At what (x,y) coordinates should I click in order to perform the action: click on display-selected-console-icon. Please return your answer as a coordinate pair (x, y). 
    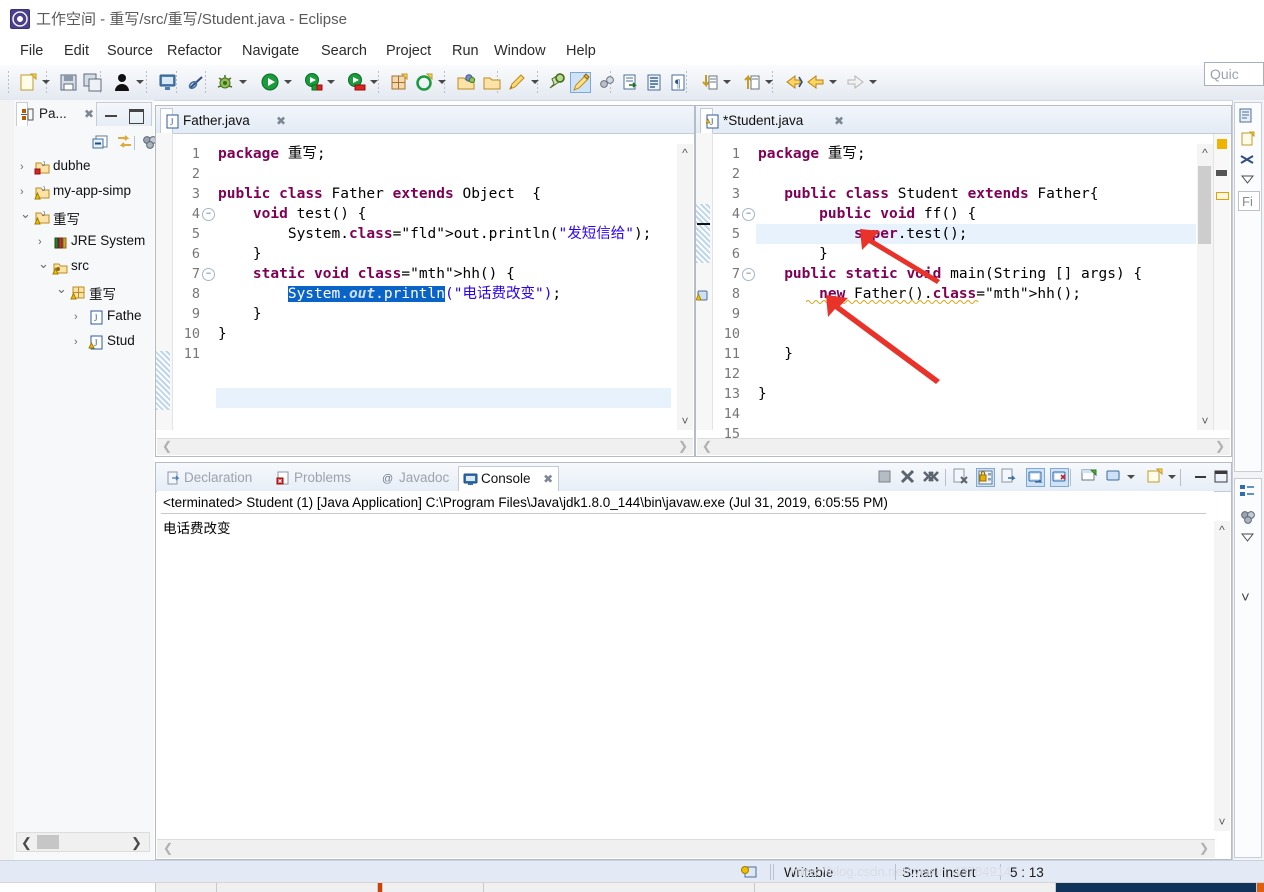
    Looking at the image, I should click on (1114, 477).